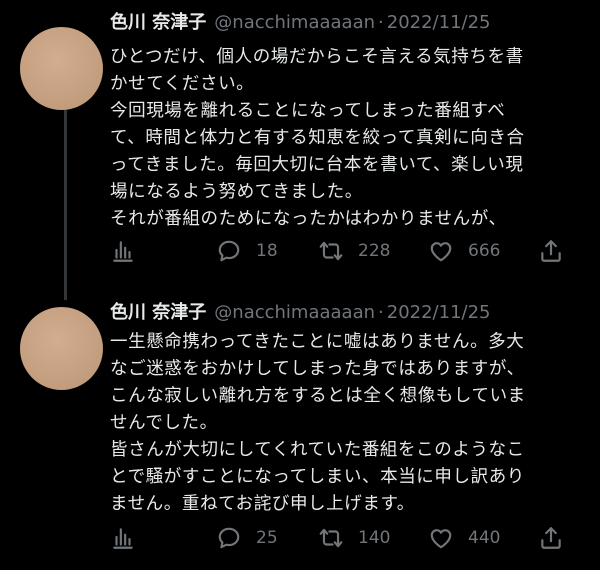  What do you see at coordinates (308, 219) in the screenshot?
I see `tweet-text-line: それが番組のためになったかはわかりませんが、` at bounding box center [308, 219].